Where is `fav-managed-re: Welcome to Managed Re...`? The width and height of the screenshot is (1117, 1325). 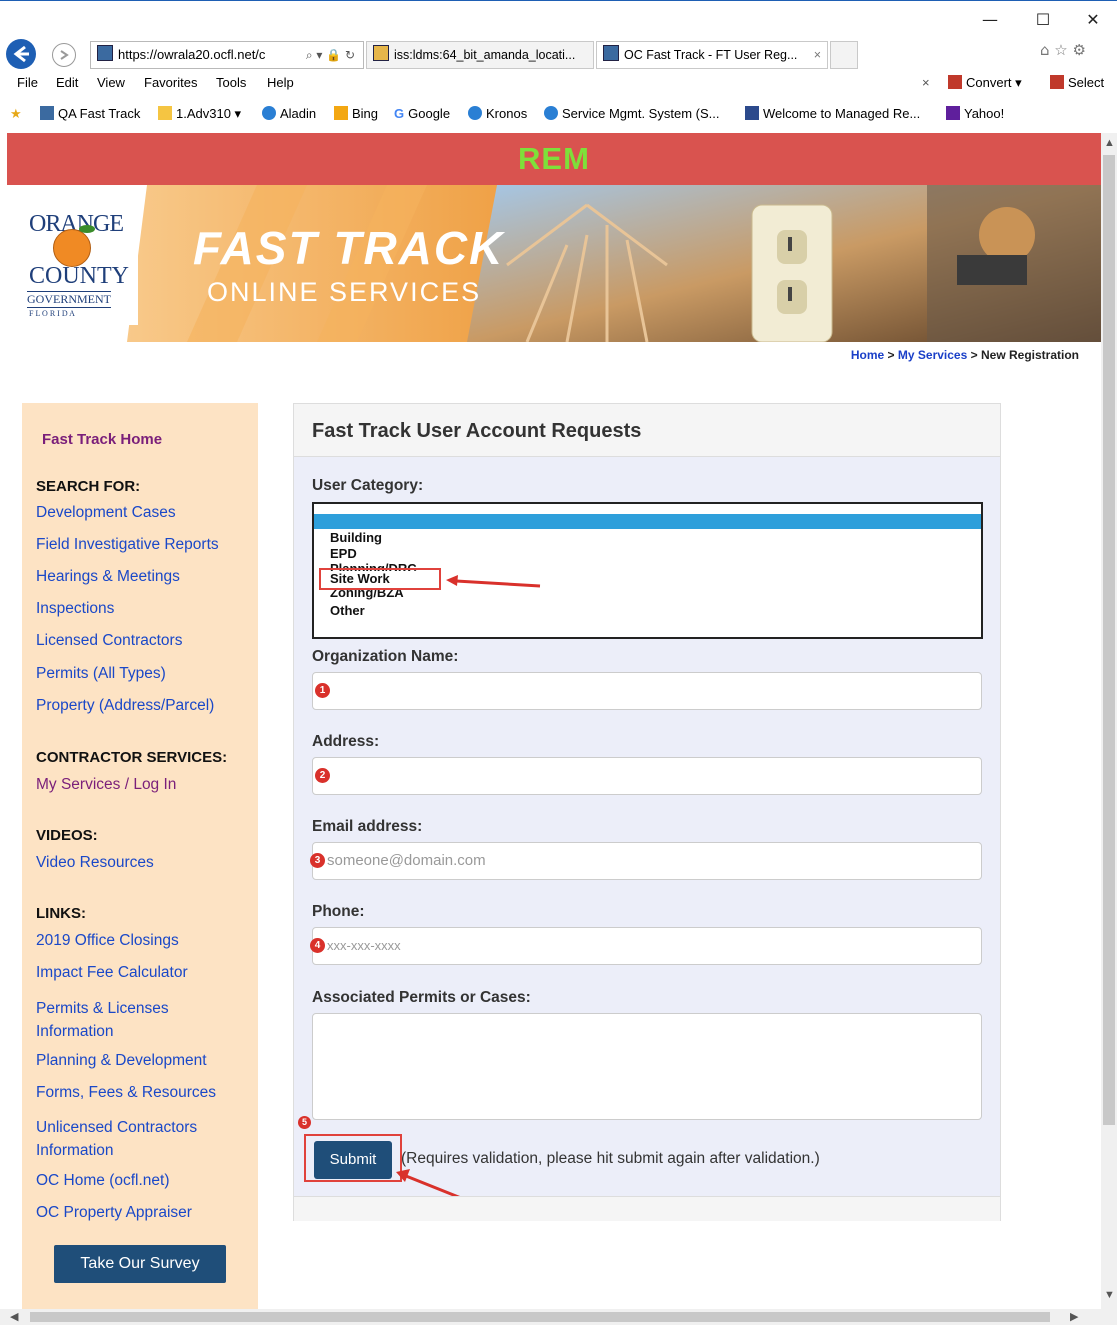 fav-managed-re: Welcome to Managed Re... is located at coordinates (832, 113).